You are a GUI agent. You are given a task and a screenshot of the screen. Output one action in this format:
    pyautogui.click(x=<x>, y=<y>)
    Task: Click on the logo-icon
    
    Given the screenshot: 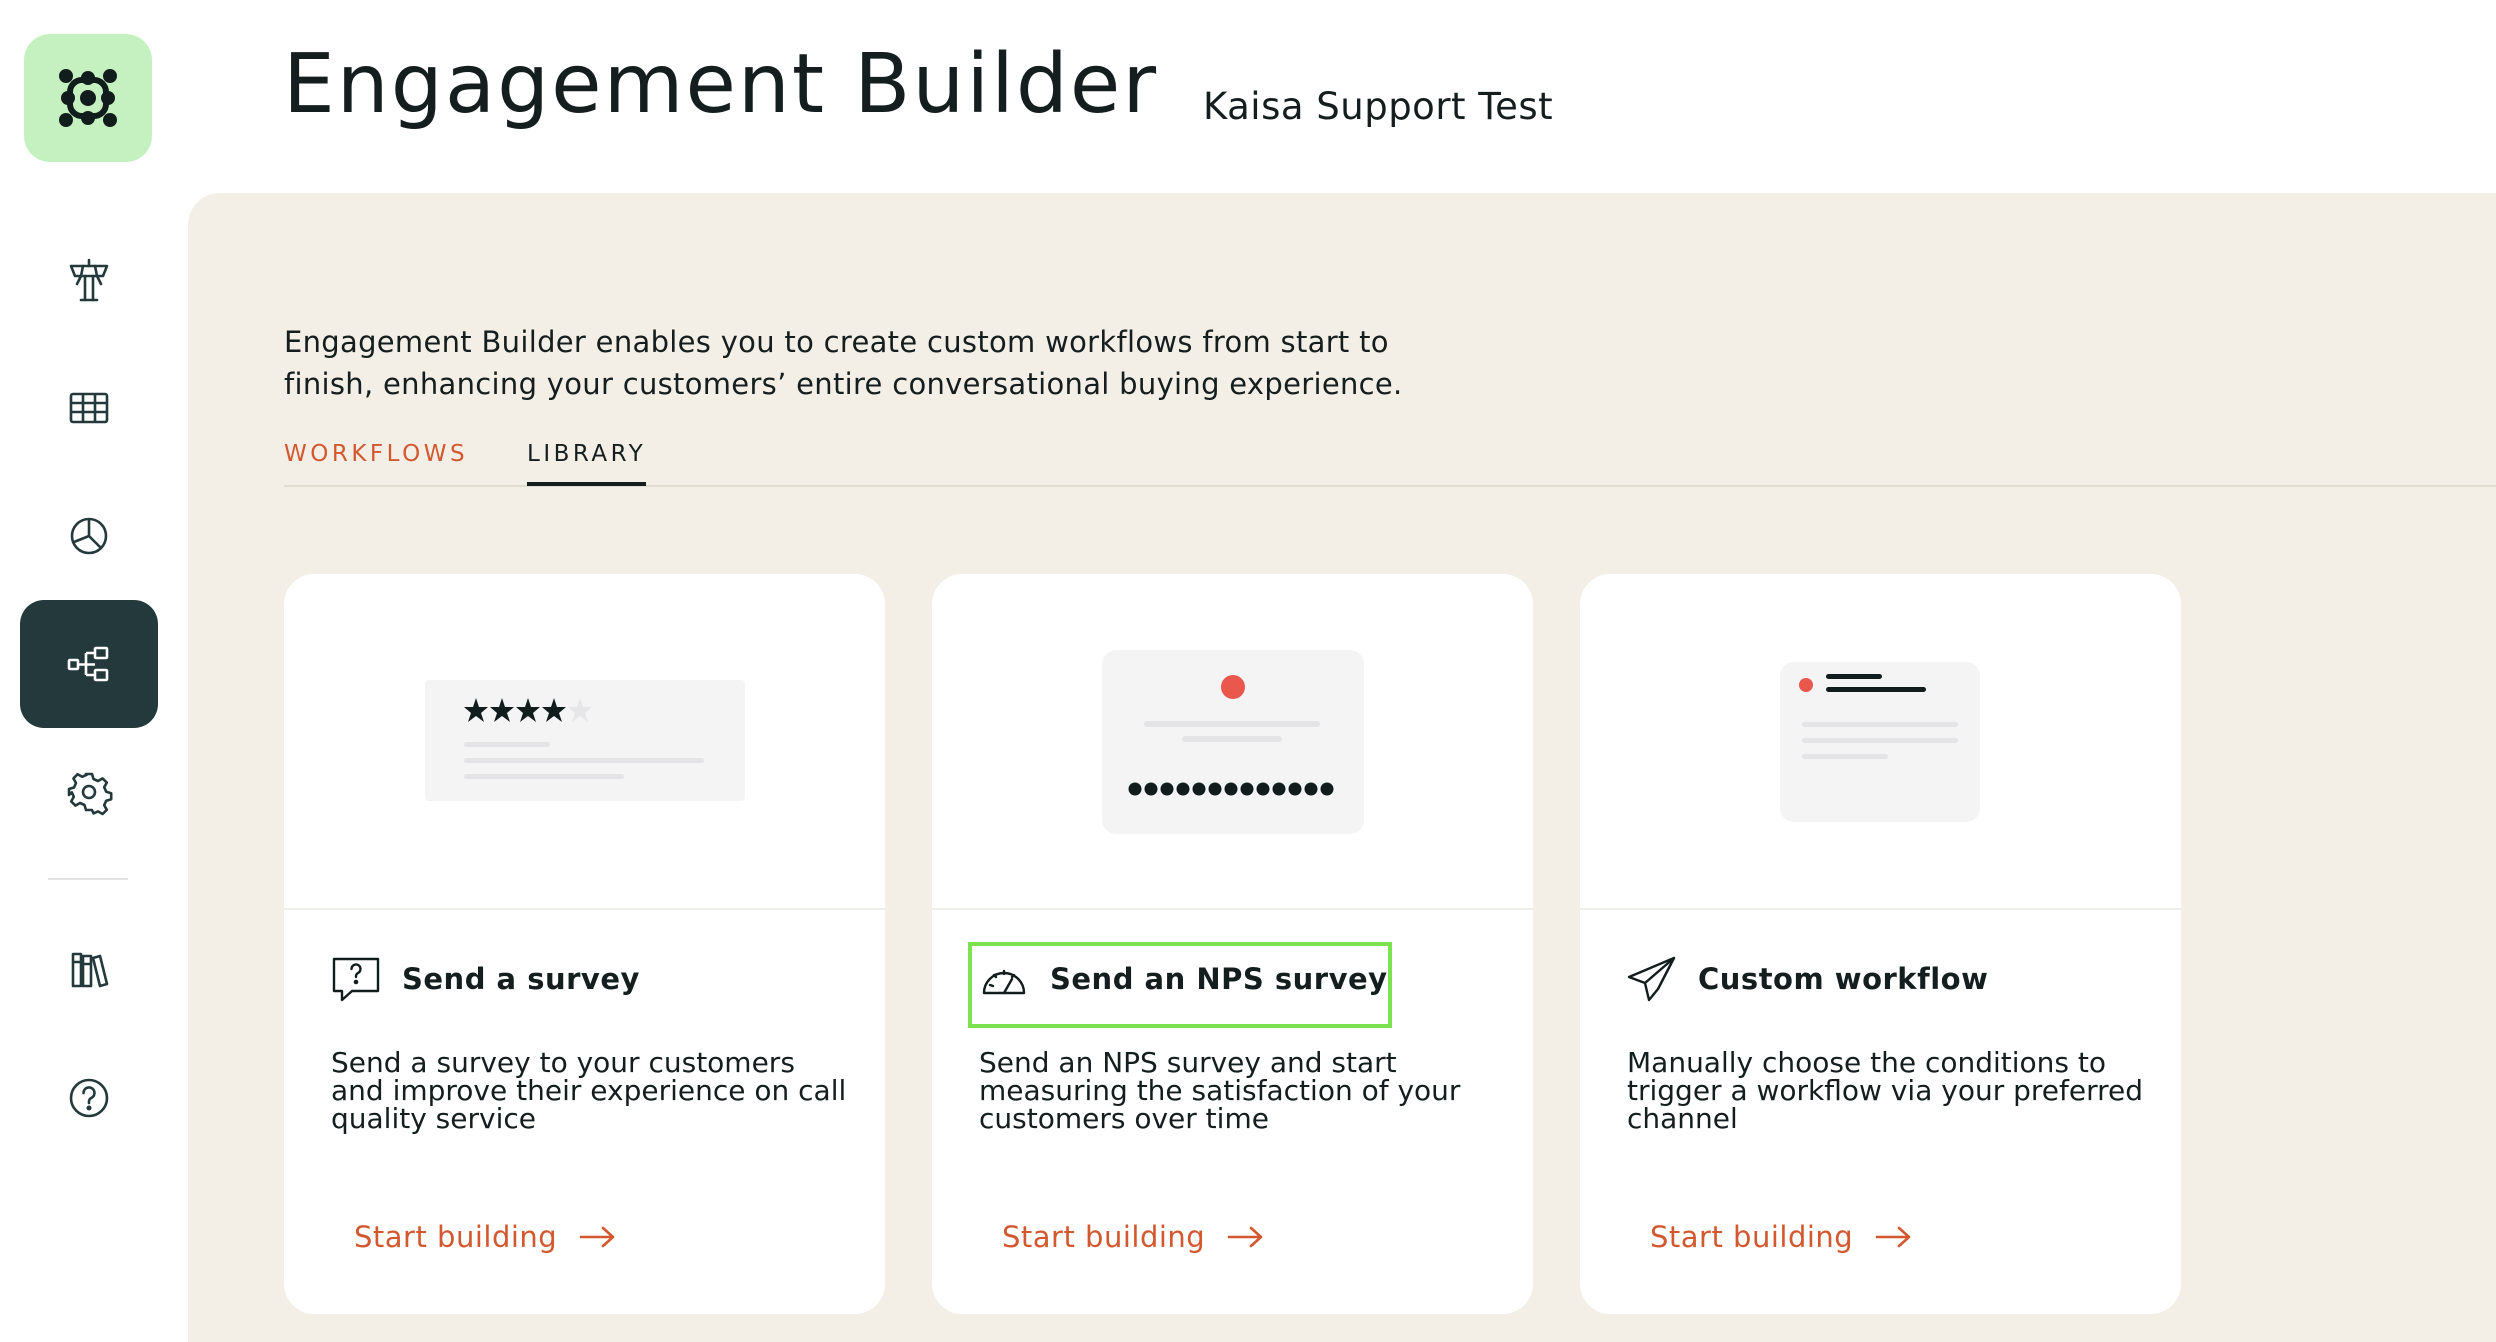 What is the action you would take?
    pyautogui.click(x=88, y=98)
    